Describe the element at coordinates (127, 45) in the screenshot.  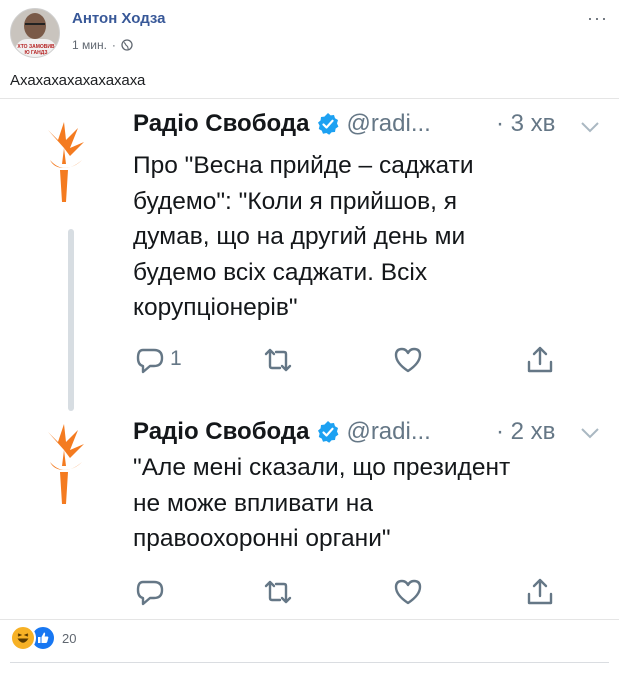
I see `globe-icon` at that location.